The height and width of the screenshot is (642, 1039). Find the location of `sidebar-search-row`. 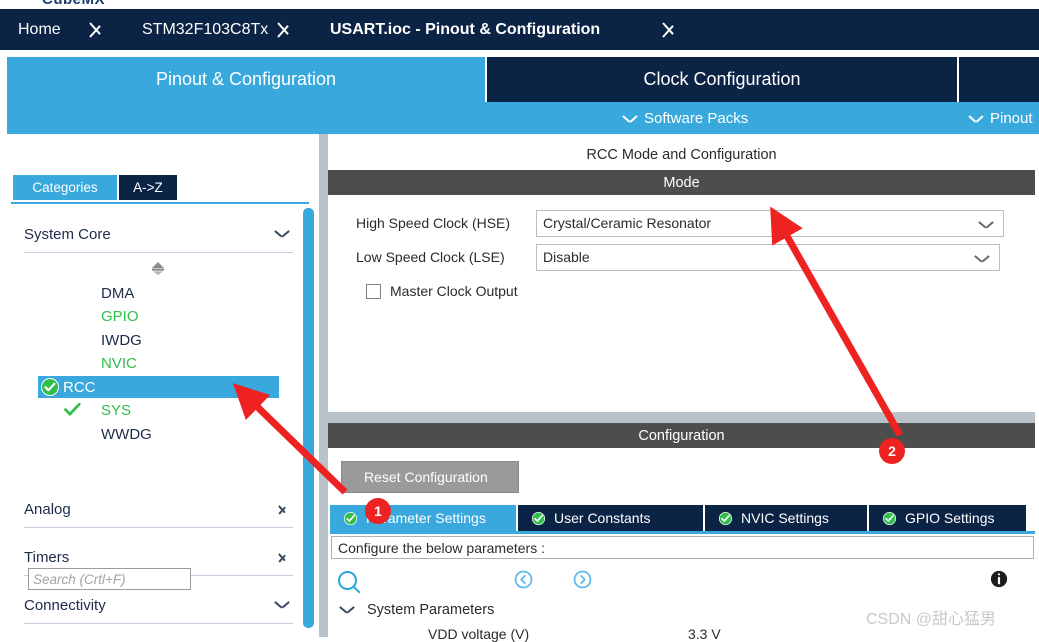

sidebar-search-row is located at coordinates (160, 222).